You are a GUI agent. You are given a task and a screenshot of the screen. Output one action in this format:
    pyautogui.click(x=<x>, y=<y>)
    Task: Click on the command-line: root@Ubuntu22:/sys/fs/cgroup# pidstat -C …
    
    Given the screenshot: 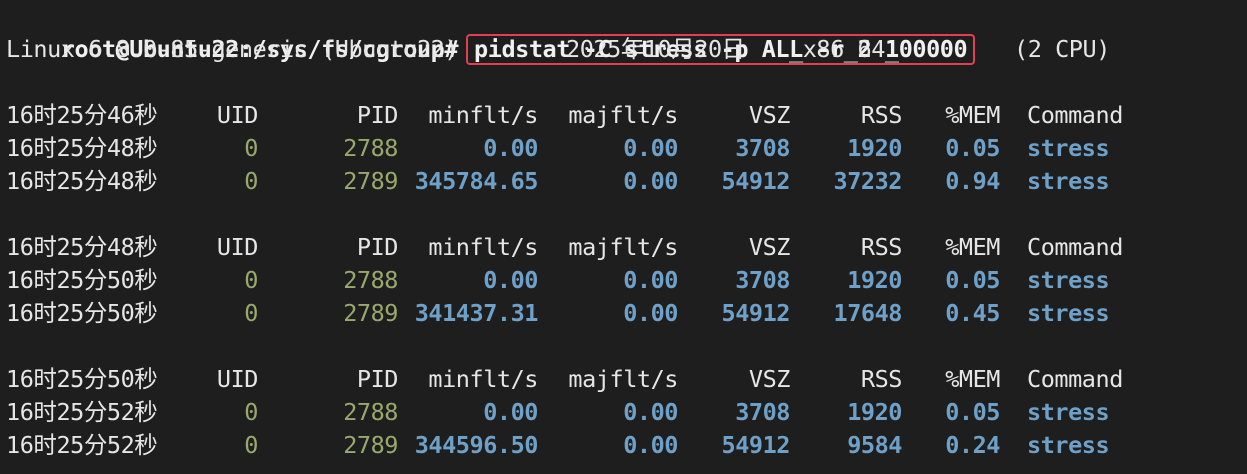 What is the action you would take?
    pyautogui.click(x=491, y=32)
    